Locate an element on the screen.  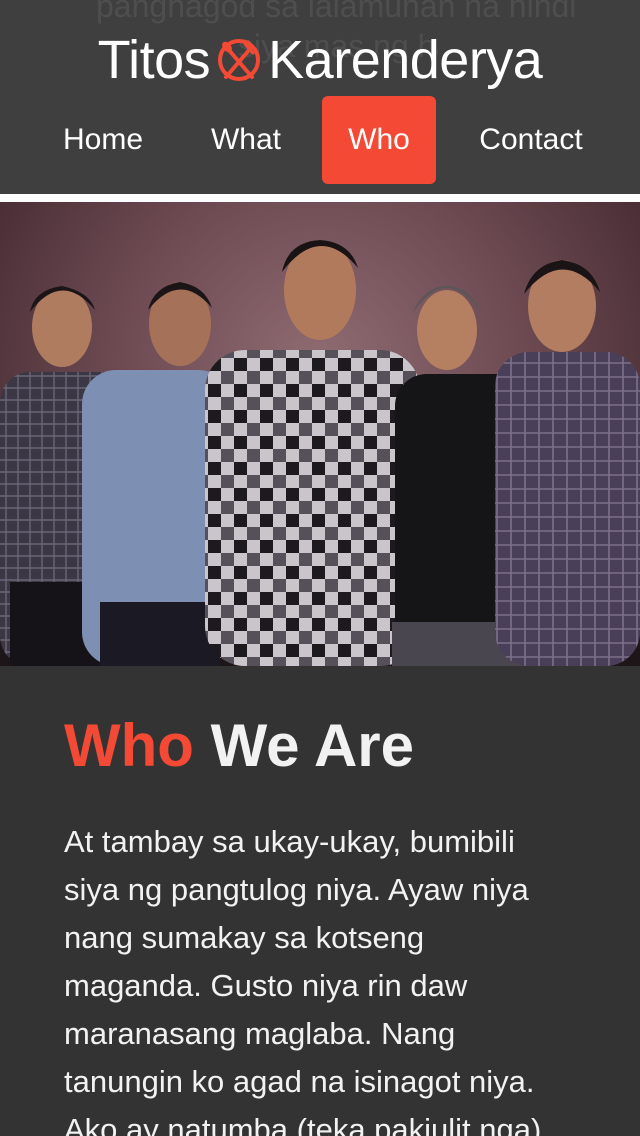
header-divider is located at coordinates (320, 198).